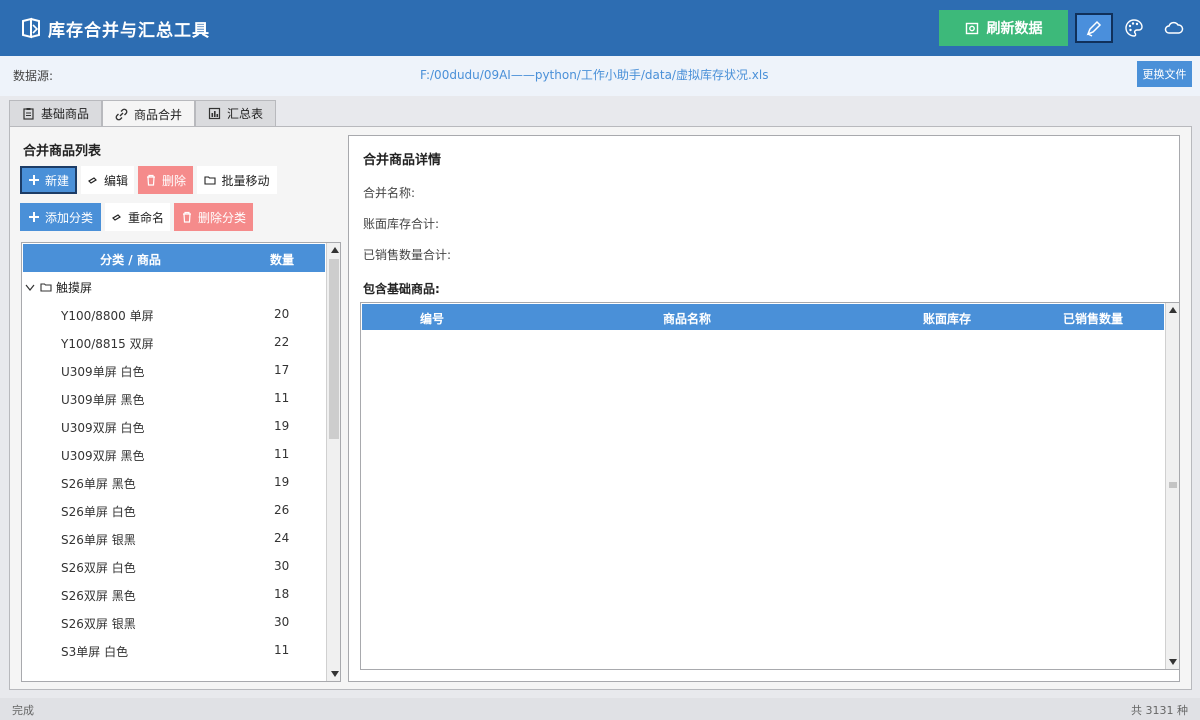  I want to click on status-bar: 完成 共 3131 种, so click(600, 709).